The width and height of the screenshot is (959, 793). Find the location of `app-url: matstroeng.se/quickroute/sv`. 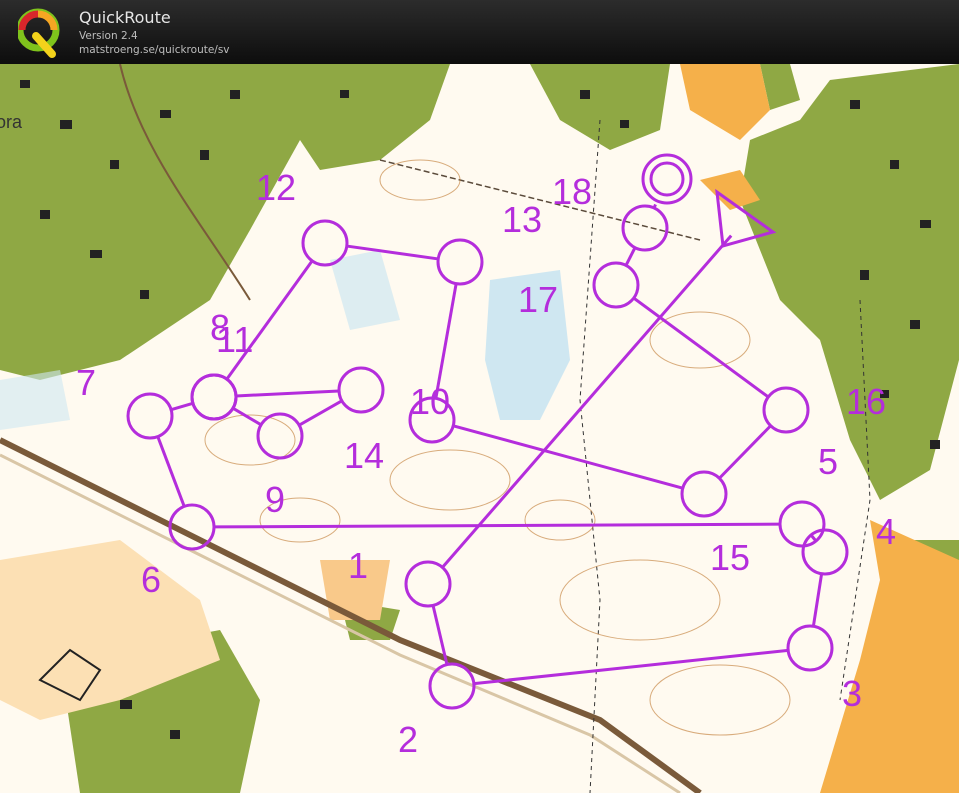

app-url: matstroeng.se/quickroute/sv is located at coordinates (154, 50).